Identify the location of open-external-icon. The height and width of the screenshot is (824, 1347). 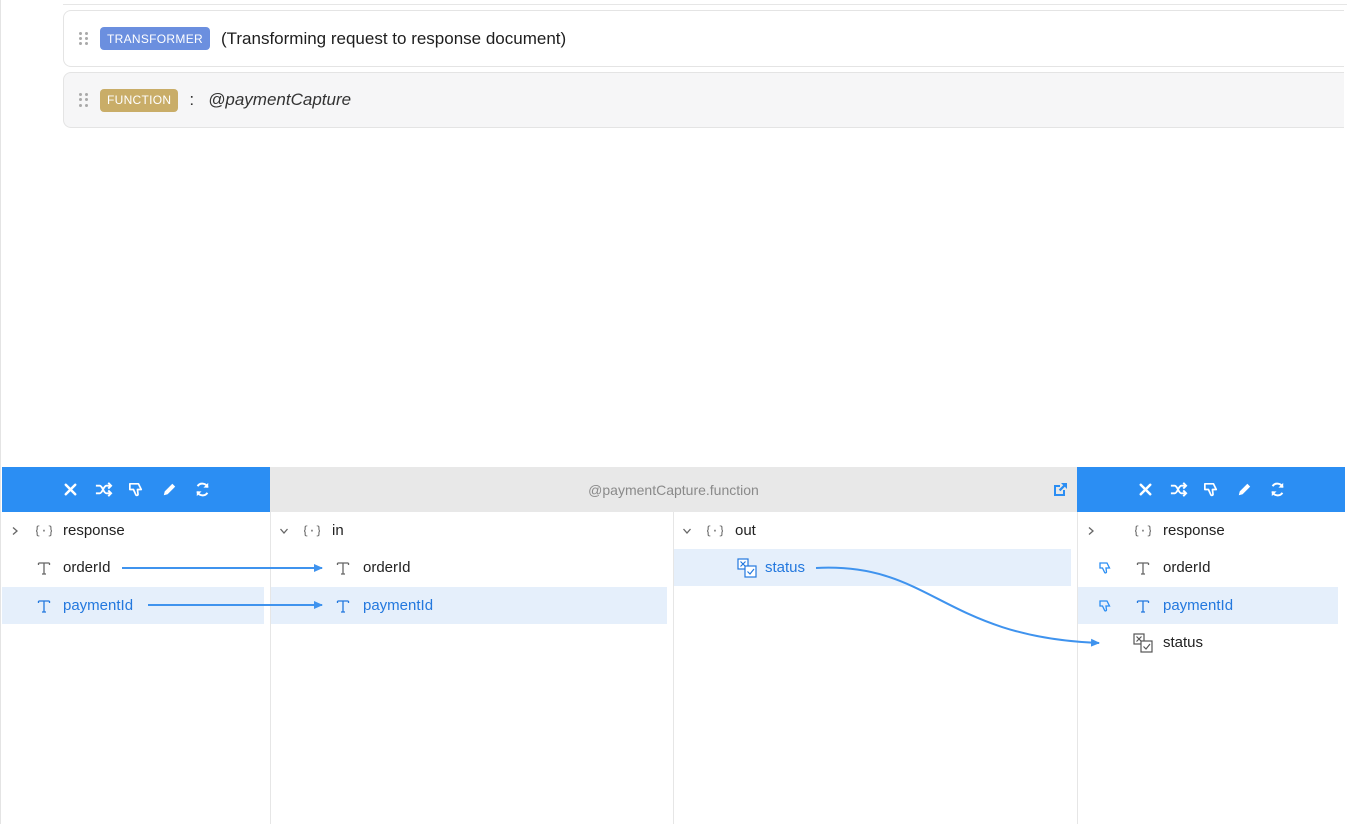
(1060, 490).